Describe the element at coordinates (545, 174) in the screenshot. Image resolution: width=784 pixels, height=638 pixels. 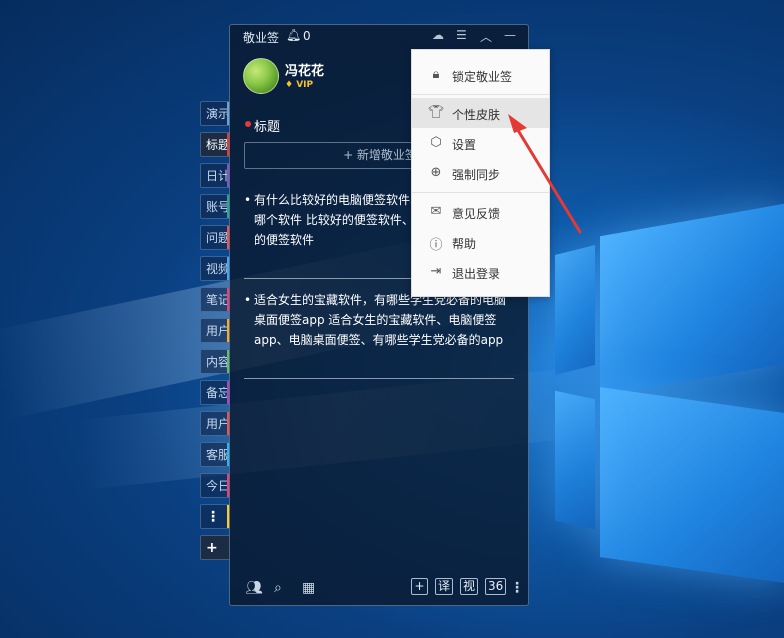
I see `annotation-arrow` at that location.